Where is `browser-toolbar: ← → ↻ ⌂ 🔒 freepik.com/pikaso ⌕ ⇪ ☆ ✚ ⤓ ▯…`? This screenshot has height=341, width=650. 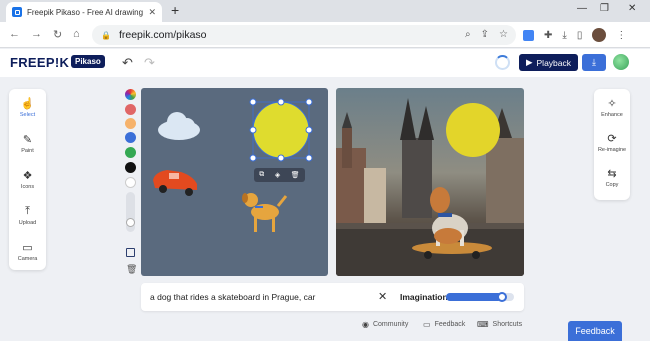 browser-toolbar: ← → ↻ ⌂ 🔒 freepik.com/pikaso ⌕ ⇪ ☆ ✚ ⤓ ▯… is located at coordinates (325, 35).